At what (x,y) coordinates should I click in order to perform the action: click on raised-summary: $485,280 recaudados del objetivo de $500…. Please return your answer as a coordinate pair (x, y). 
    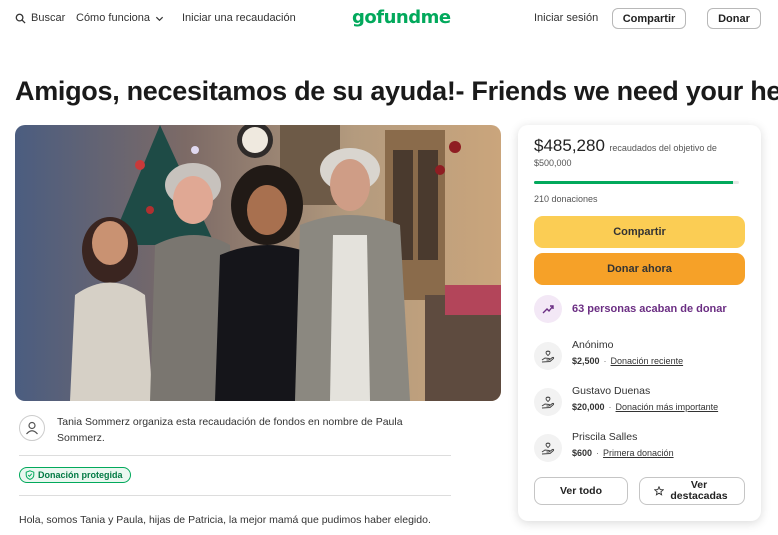
    Looking at the image, I should click on (641, 153).